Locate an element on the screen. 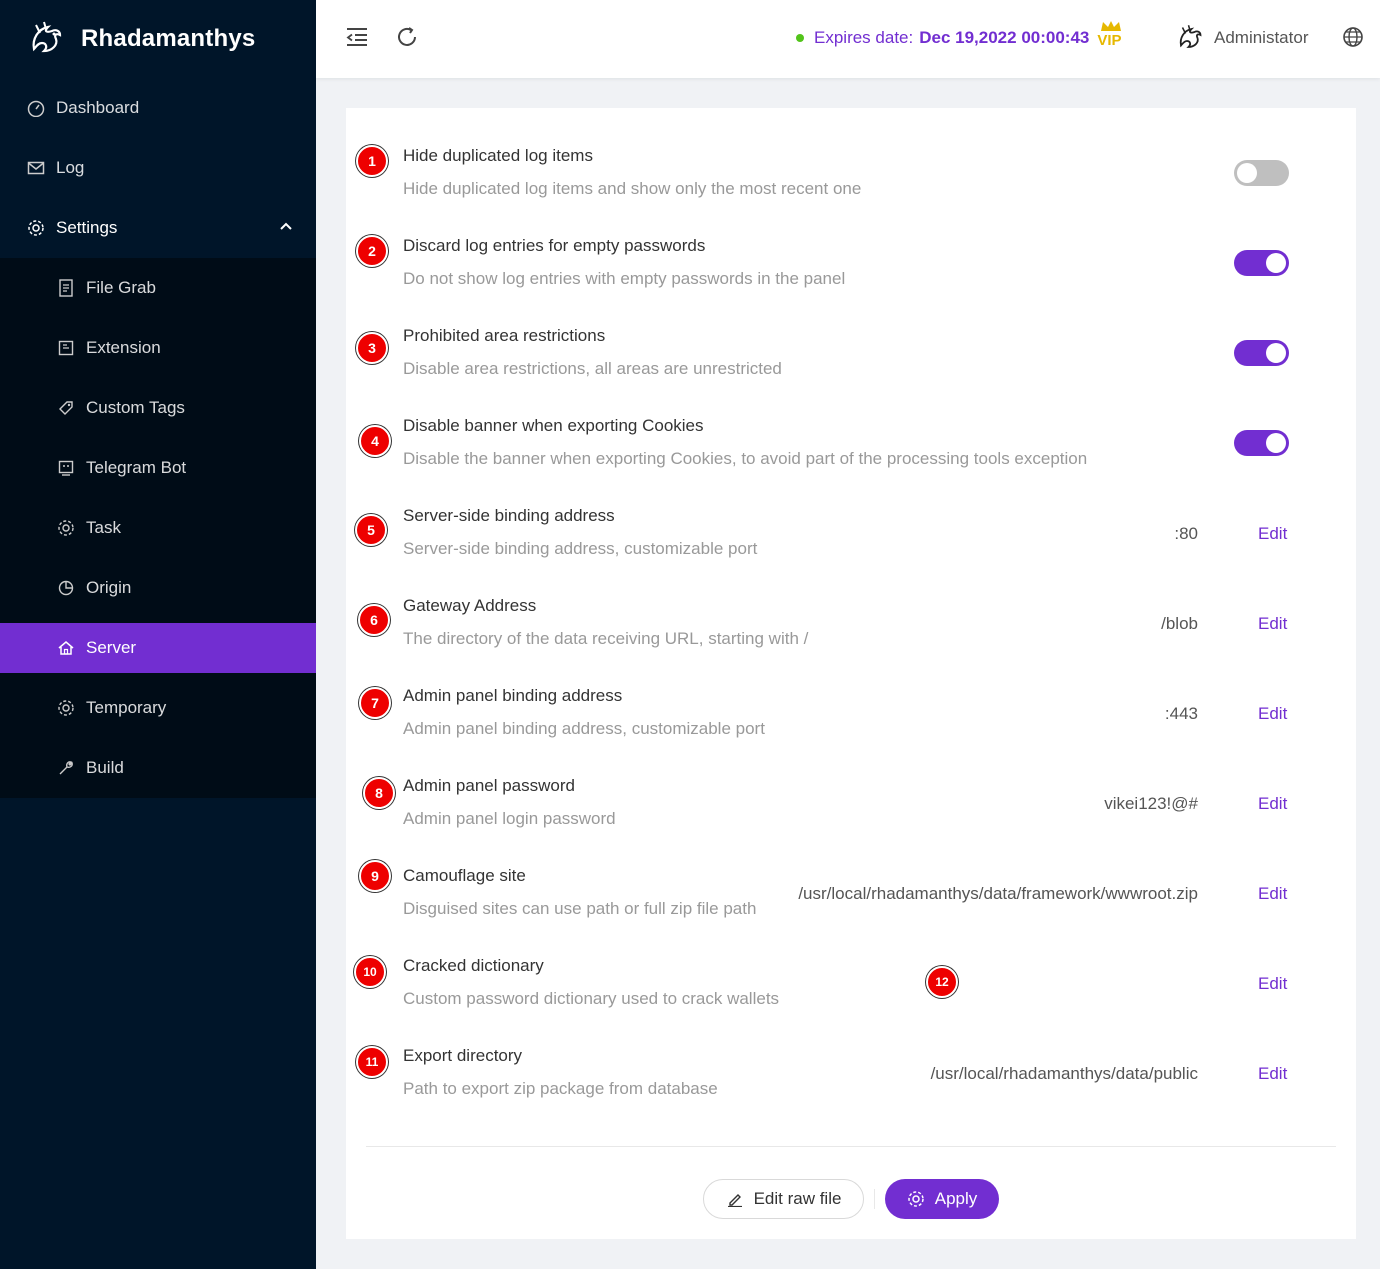 This screenshot has height=1269, width=1380. menu-fold-icon is located at coordinates (357, 37).